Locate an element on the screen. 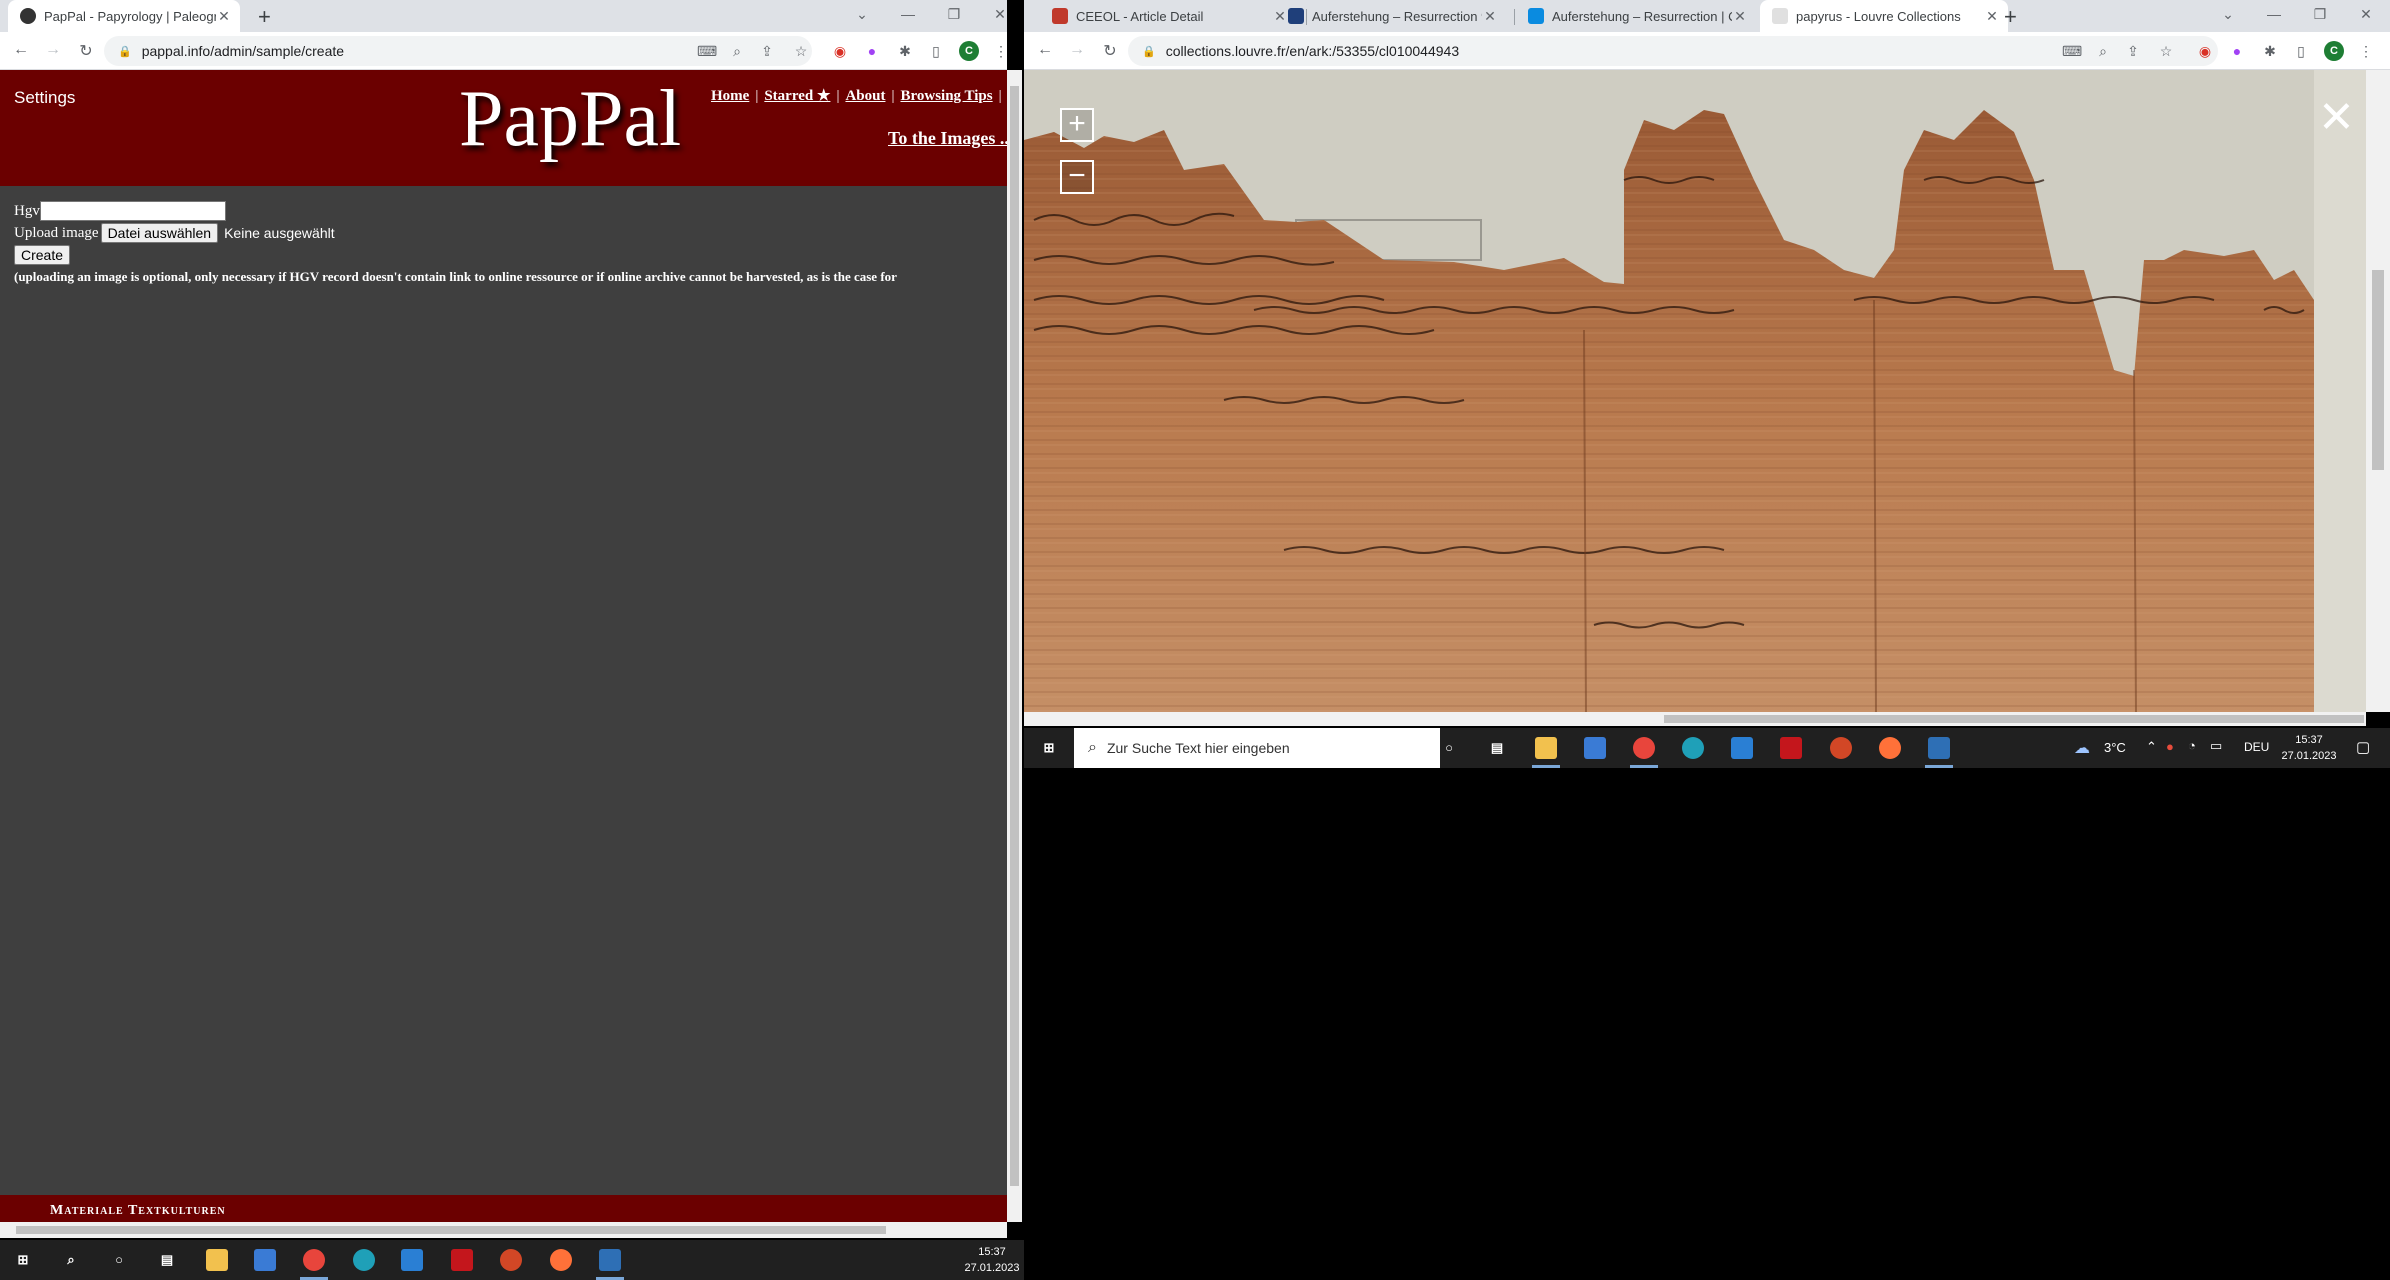  taskbar-search-box: ⌕ Zur Suche Text hier eingeben is located at coordinates (1257, 748).